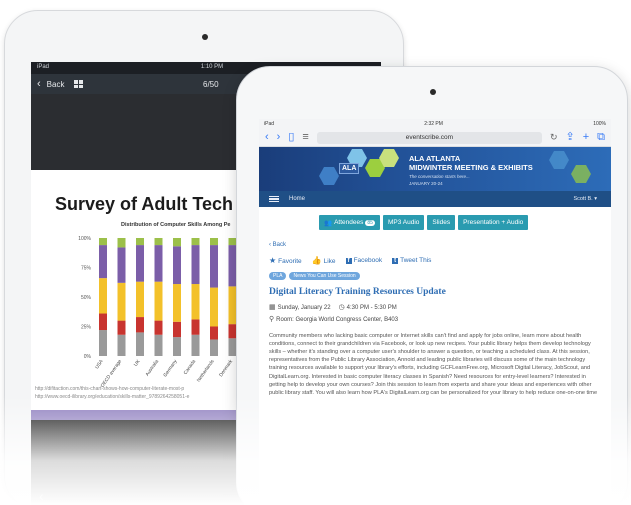 The image size is (631, 505). What do you see at coordinates (297, 199) in the screenshot?
I see `nav-home-link: Home` at bounding box center [297, 199].